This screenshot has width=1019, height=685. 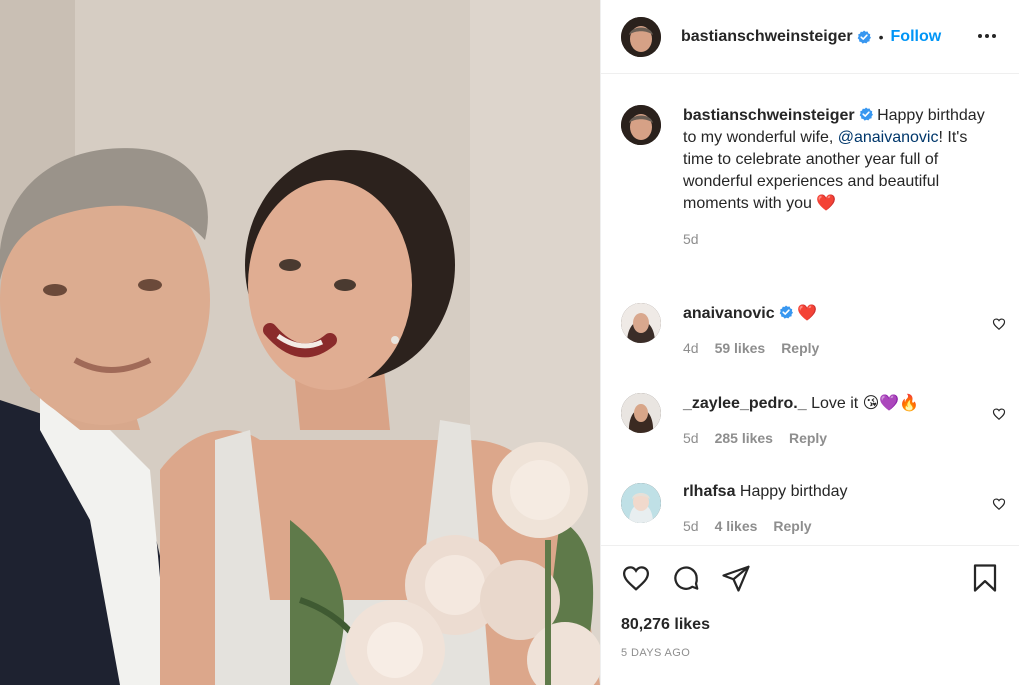 I want to click on comment-text: Love it, so click(x=835, y=403).